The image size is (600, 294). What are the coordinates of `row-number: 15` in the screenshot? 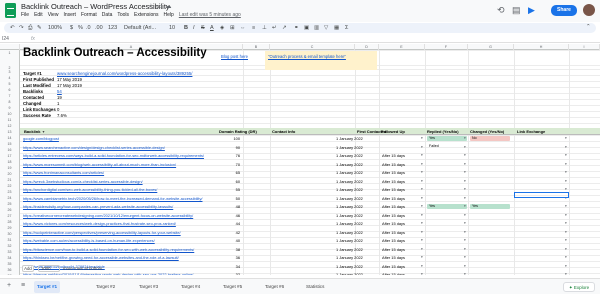 It's located at (9, 144).